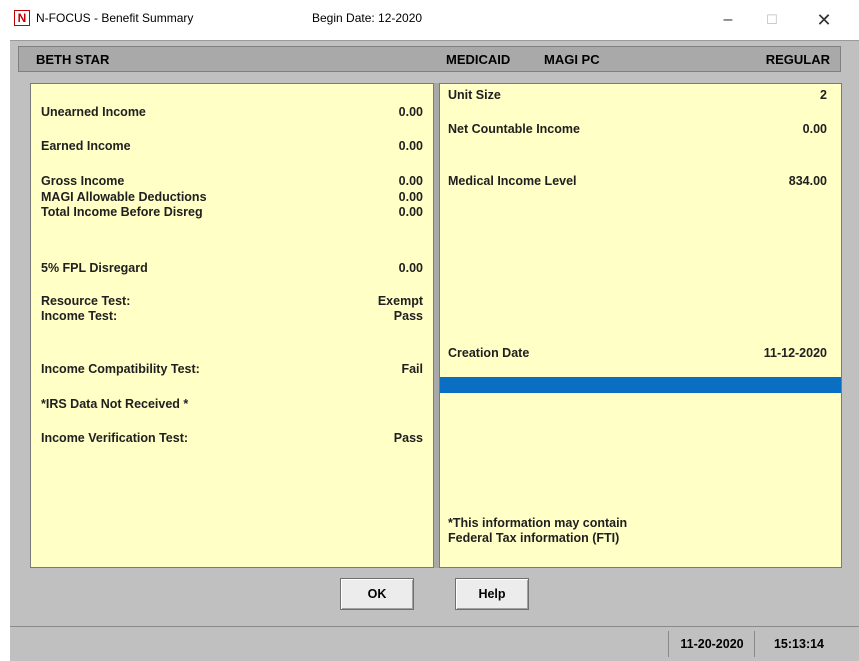 This screenshot has width=859, height=661. I want to click on unearned-income-value: 0.00, so click(410, 112).